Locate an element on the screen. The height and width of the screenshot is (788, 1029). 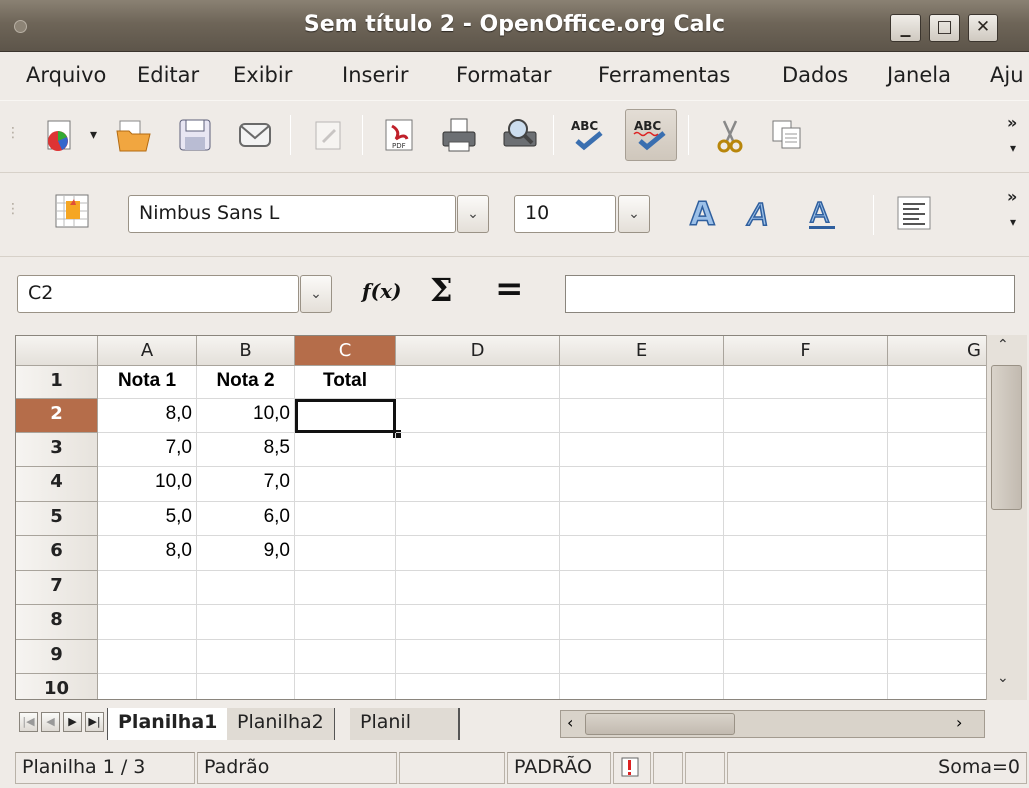
cell-a1: Nota 1 is located at coordinates (147, 382).